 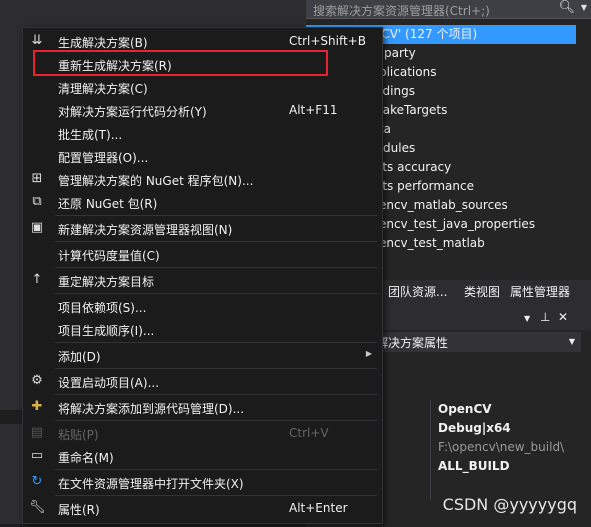 What do you see at coordinates (180, 63) in the screenshot?
I see `rebuild-highlight-annotation` at bounding box center [180, 63].